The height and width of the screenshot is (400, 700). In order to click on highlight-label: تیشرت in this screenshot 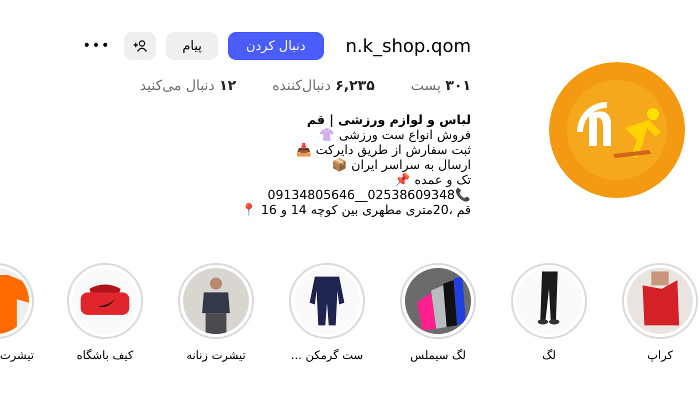, I will do `click(17, 355)`.